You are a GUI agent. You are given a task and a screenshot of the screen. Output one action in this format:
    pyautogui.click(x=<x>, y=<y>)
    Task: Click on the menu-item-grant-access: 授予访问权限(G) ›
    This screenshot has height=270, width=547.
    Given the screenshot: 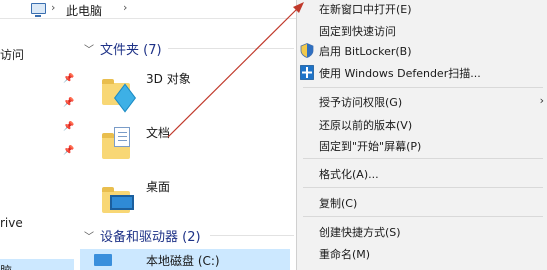 What is the action you would take?
    pyautogui.click(x=422, y=102)
    